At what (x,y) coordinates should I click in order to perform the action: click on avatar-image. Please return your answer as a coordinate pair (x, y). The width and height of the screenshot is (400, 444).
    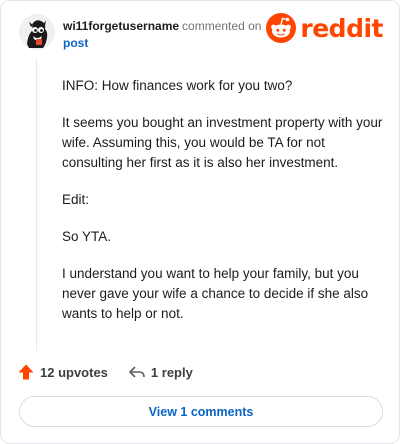
    Looking at the image, I should click on (37, 32).